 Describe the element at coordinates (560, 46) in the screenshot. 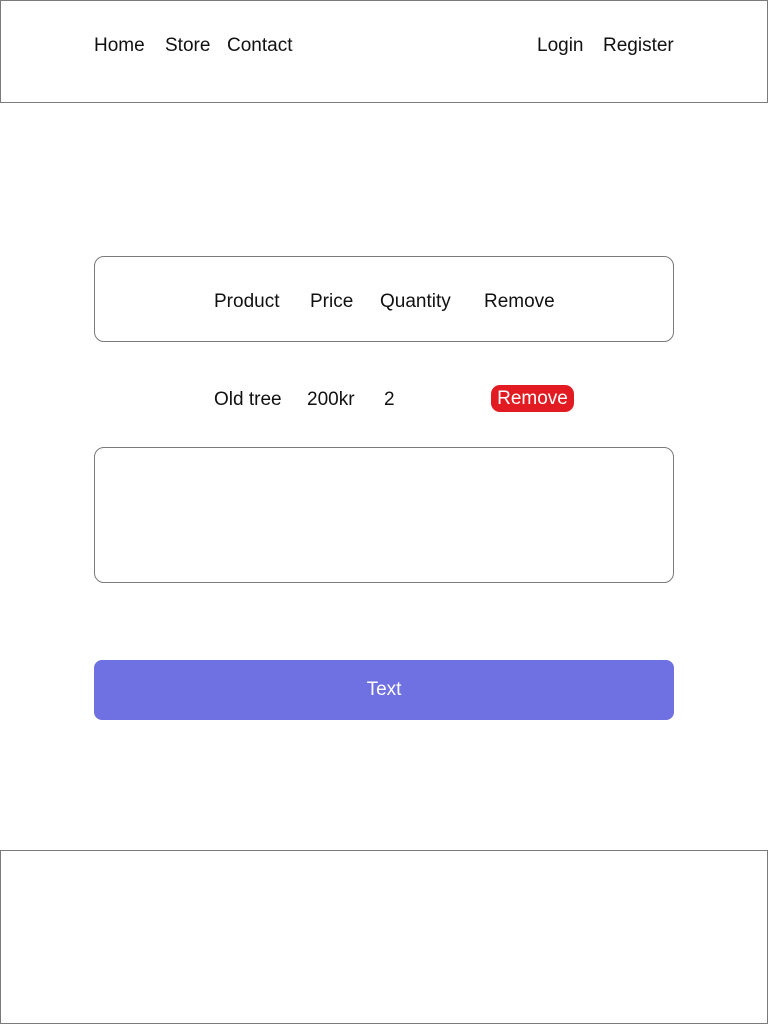

I see `nav-login-link: Login` at that location.